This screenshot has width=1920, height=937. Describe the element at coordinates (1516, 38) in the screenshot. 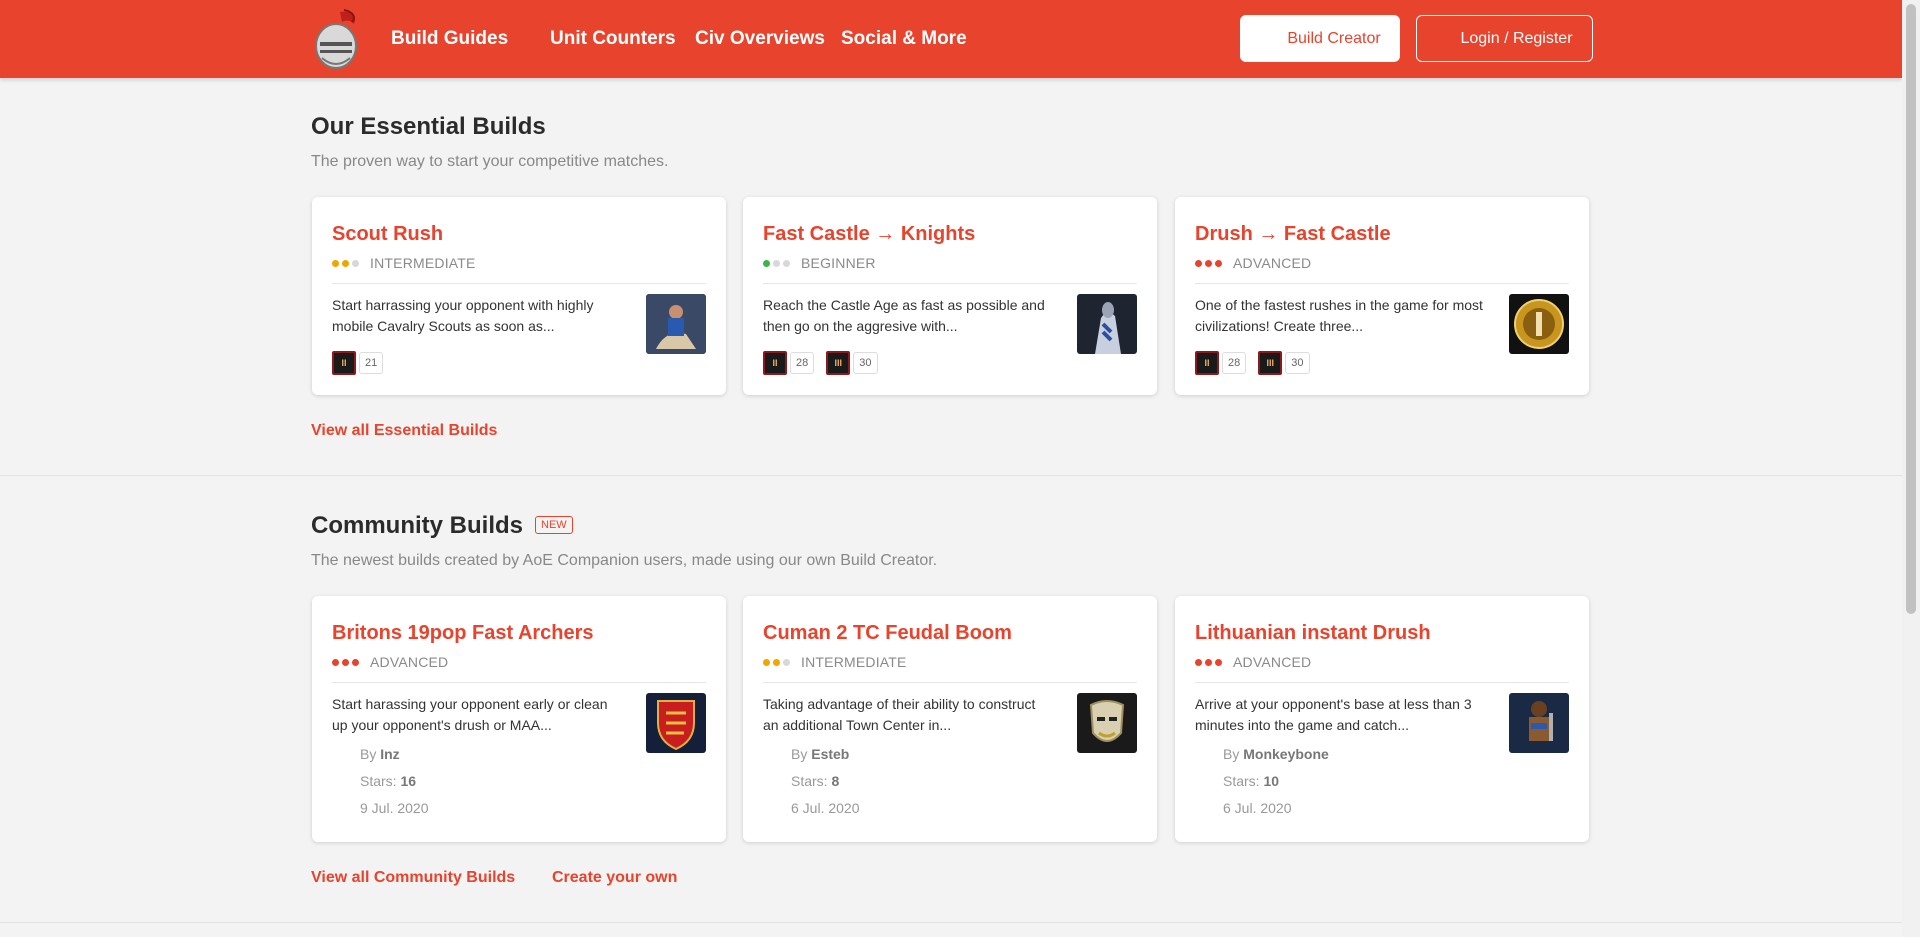

I see `login-register-label: Login / Register` at that location.